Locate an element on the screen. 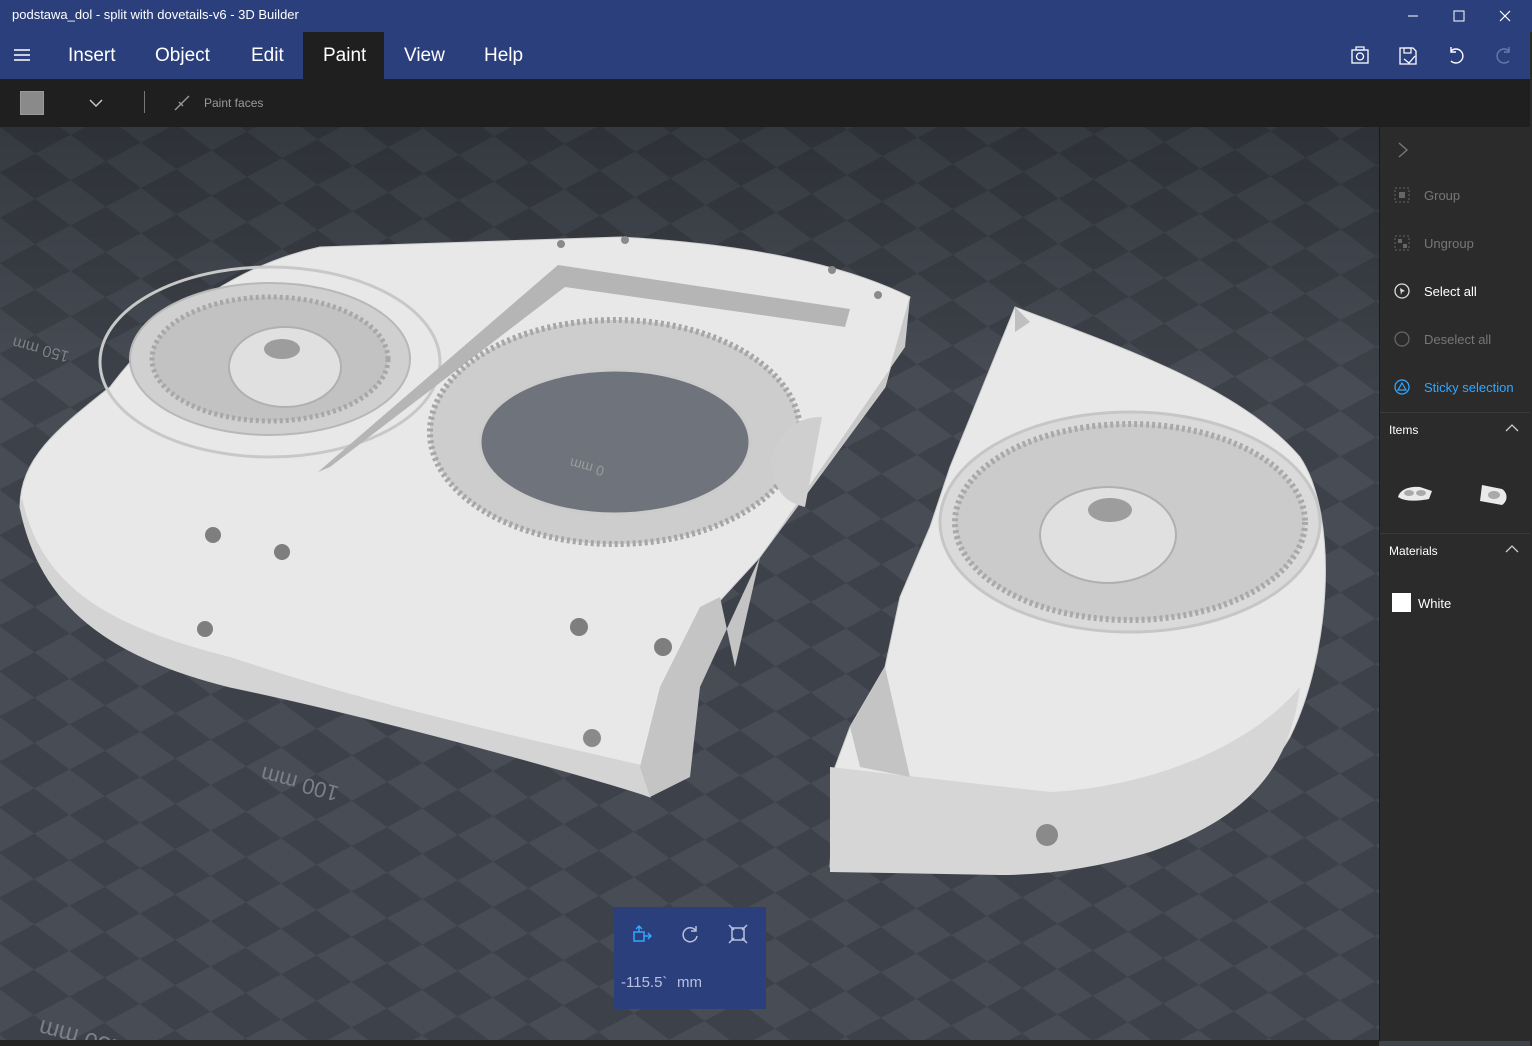 This screenshot has height=1046, width=1532. menu-bar: Insert Object Edit Paint View Help is located at coordinates (766, 55).